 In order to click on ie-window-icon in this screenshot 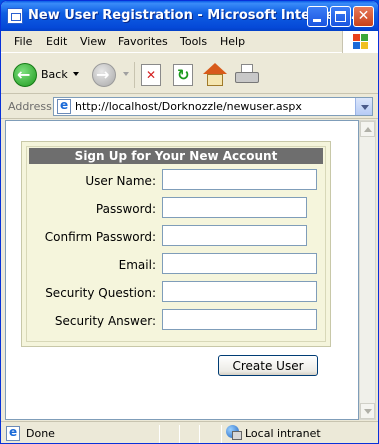, I will do `click(15, 16)`.